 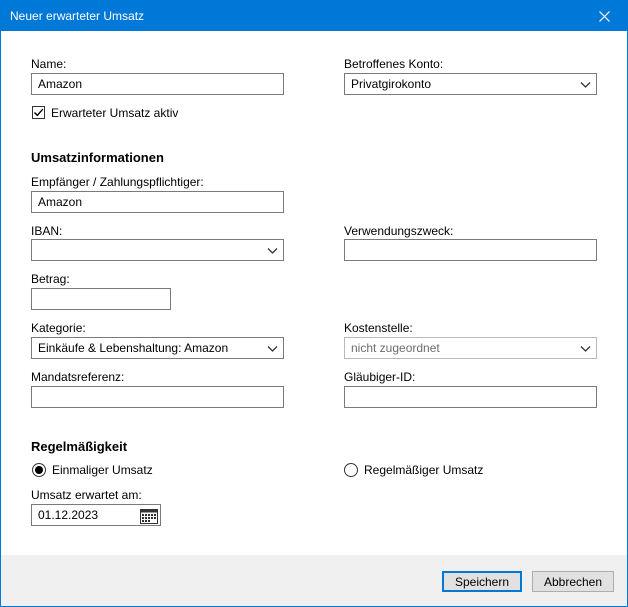 I want to click on dialog-footer: Speichern Abbrechen, so click(x=314, y=580).